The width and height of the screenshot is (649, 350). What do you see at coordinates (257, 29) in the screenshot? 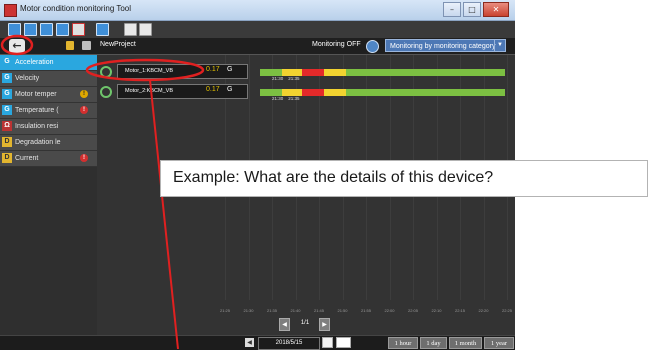
I see `toolbar` at bounding box center [257, 29].